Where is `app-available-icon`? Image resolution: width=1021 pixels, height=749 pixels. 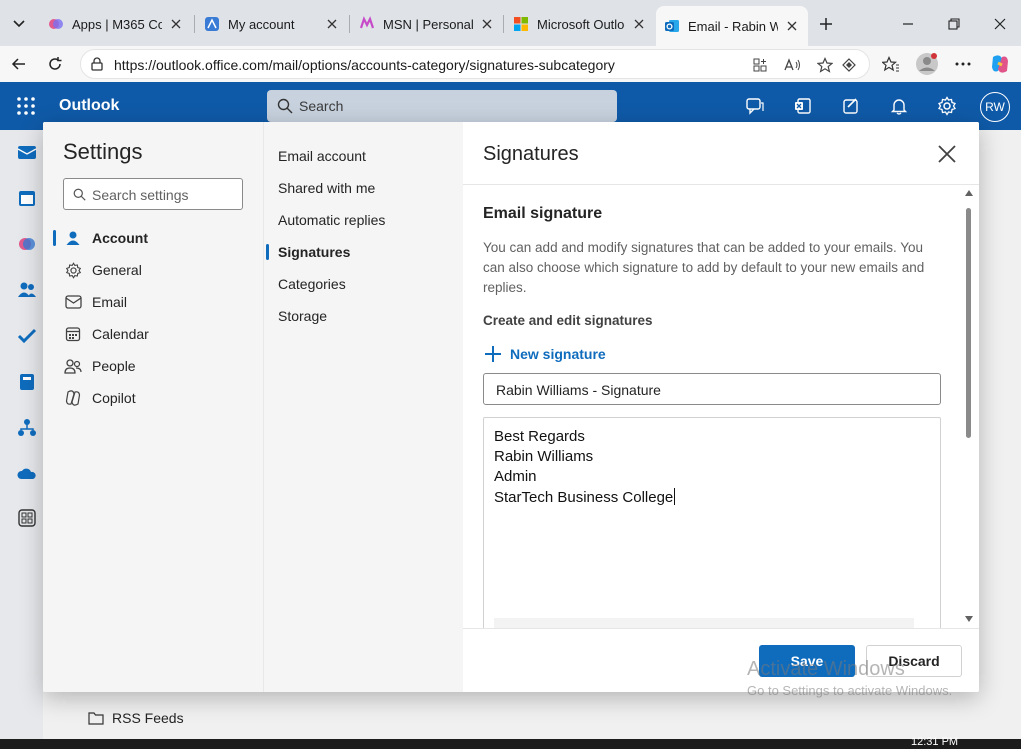
app-available-icon is located at coordinates (760, 65).